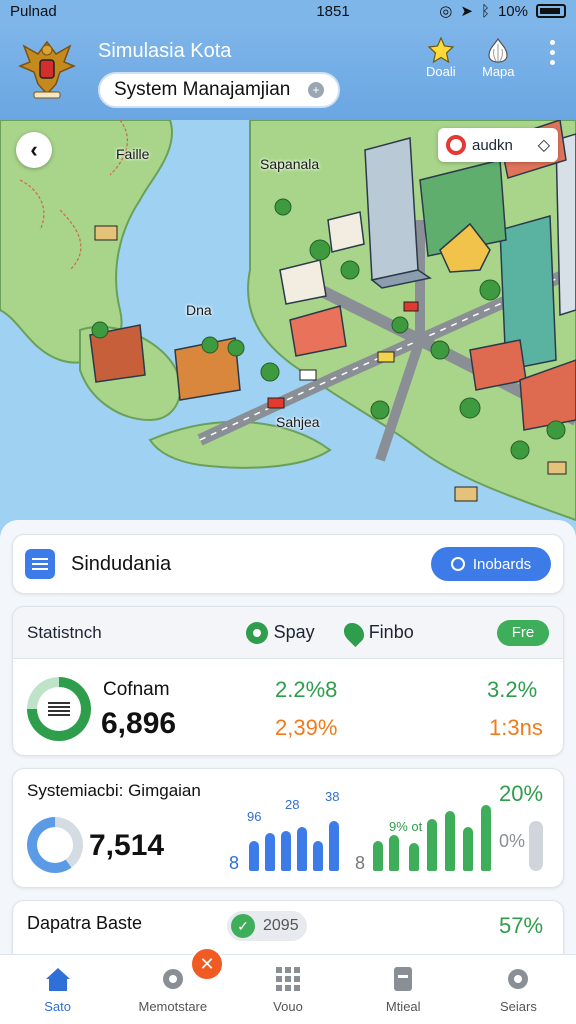  What do you see at coordinates (353, 632) in the screenshot?
I see `pin-icon` at bounding box center [353, 632].